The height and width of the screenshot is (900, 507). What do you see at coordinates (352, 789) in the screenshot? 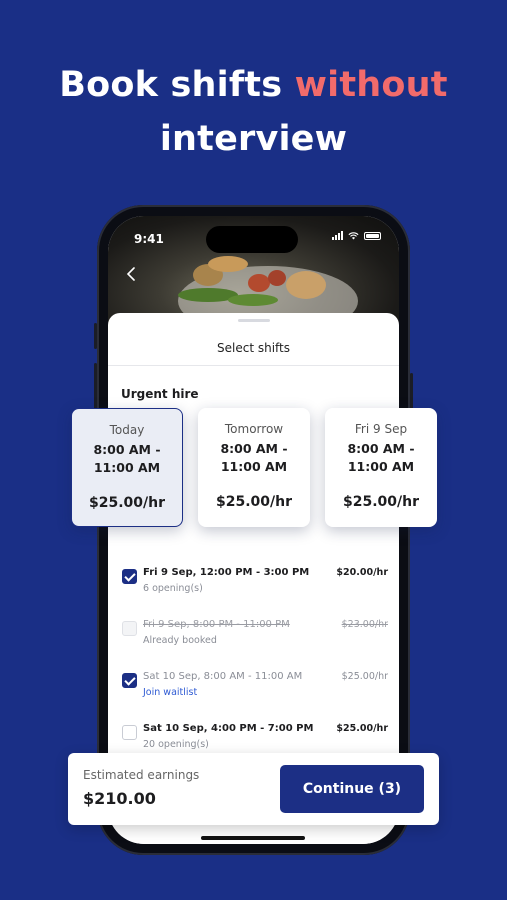
I see `continue-button: Continue (3)` at bounding box center [352, 789].